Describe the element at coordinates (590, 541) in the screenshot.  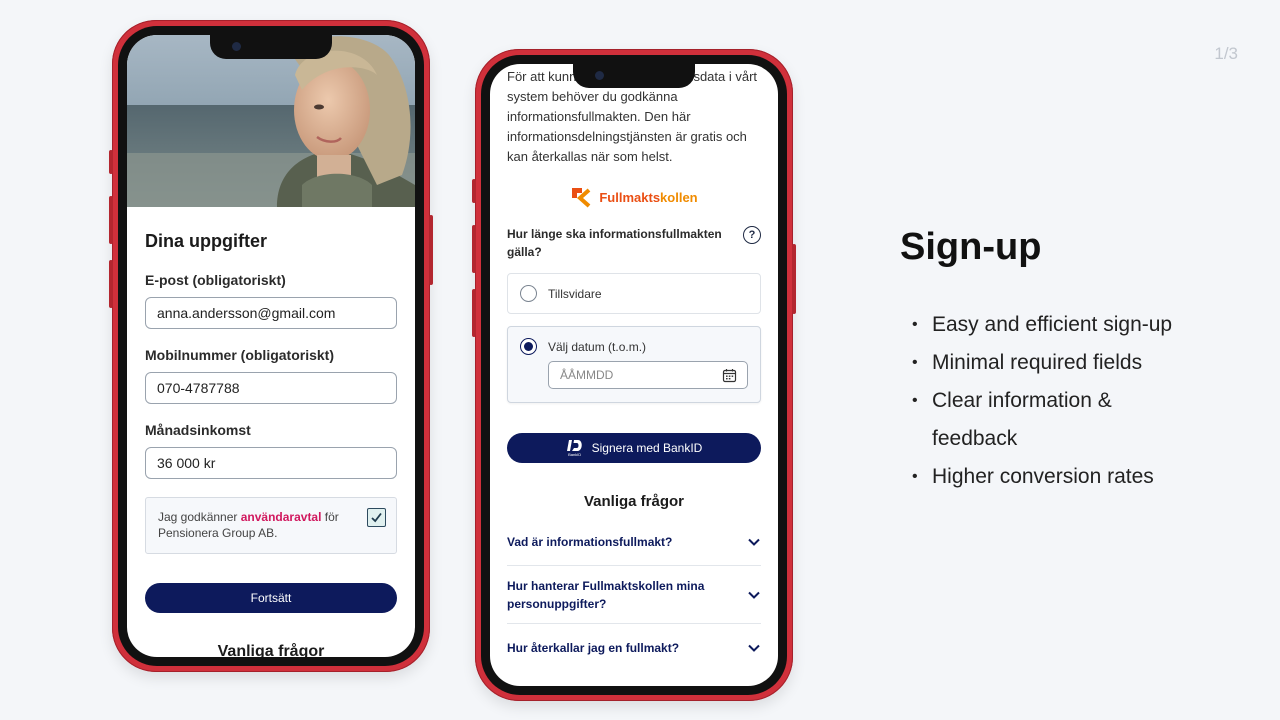
I see `faq-question: Vad är informationsfullmakt?` at that location.